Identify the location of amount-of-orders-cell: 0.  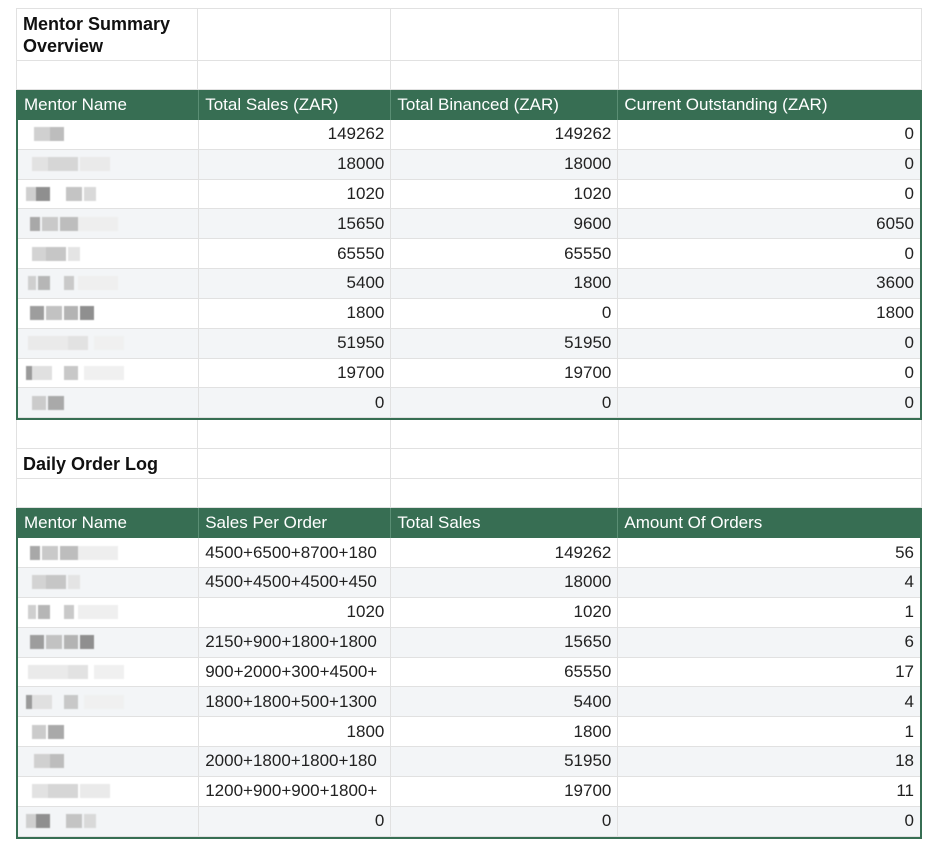
(769, 822).